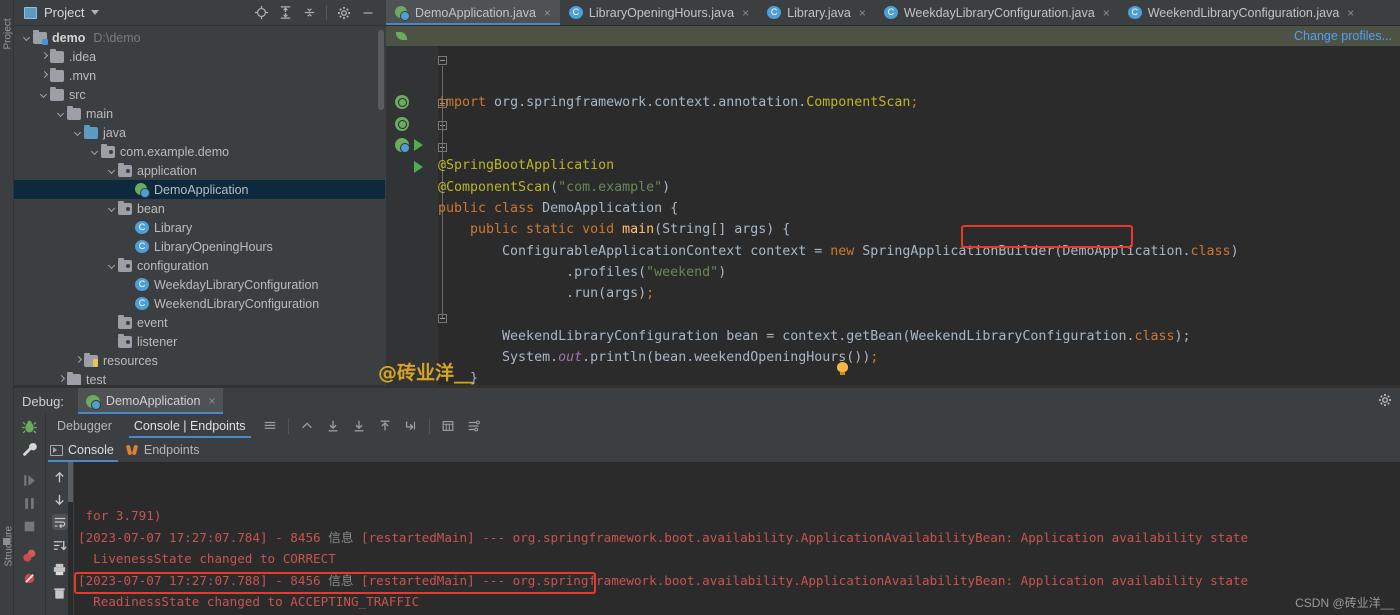  I want to click on pause-icon, so click(30, 504).